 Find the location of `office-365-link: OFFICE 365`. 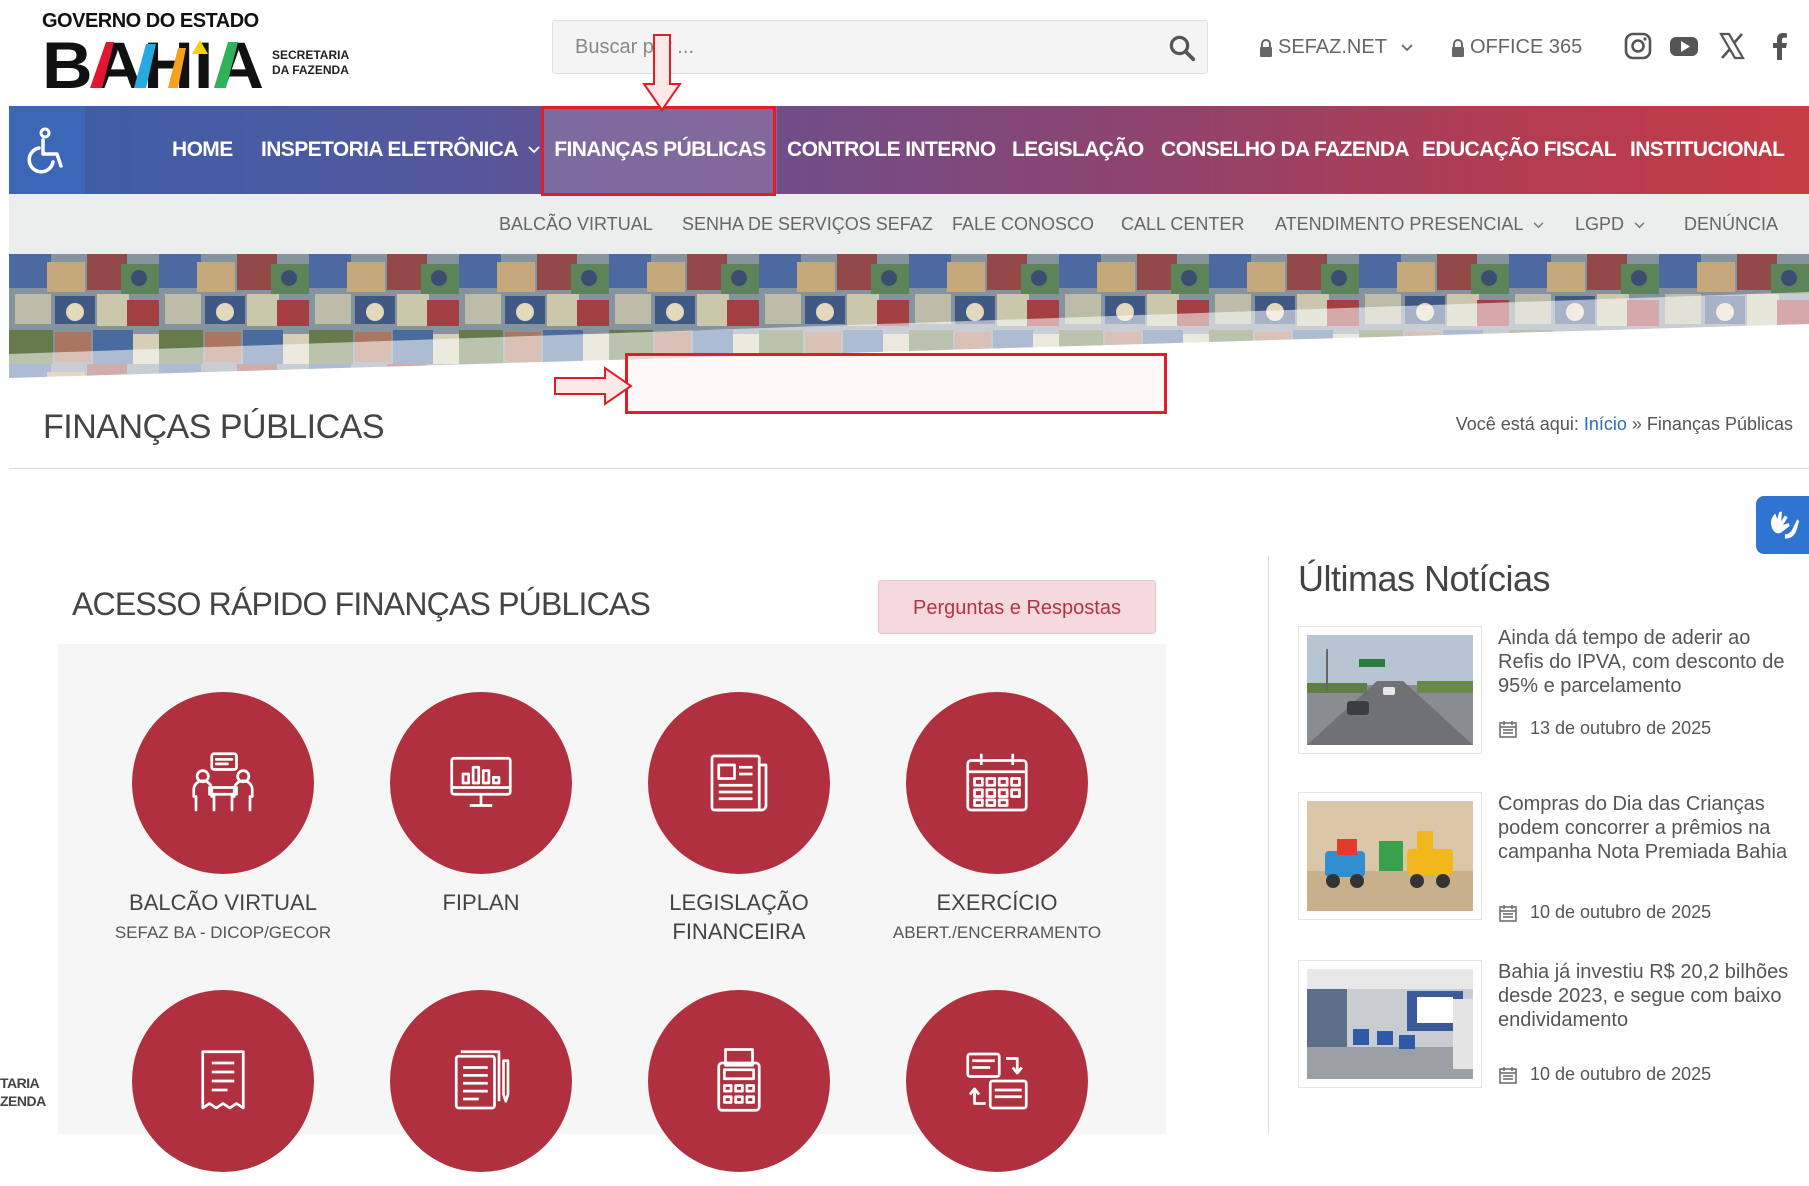

office-365-link: OFFICE 365 is located at coordinates (1516, 47).